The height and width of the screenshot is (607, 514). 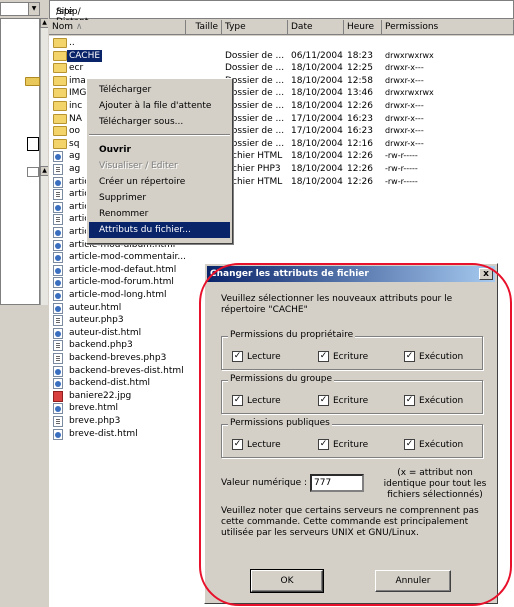 What do you see at coordinates (20, 9) in the screenshot?
I see `local-path-combo: ▼` at bounding box center [20, 9].